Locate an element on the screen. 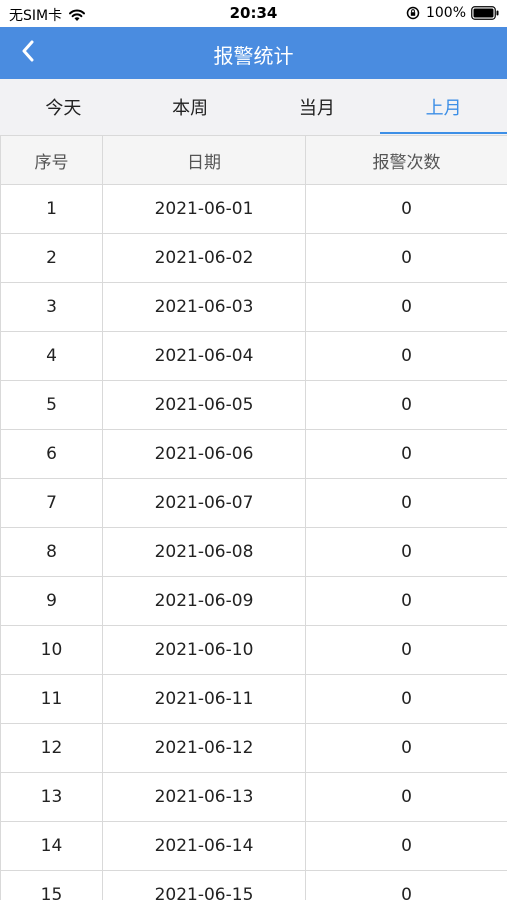  cell-date: 2021-06-08 is located at coordinates (204, 552).